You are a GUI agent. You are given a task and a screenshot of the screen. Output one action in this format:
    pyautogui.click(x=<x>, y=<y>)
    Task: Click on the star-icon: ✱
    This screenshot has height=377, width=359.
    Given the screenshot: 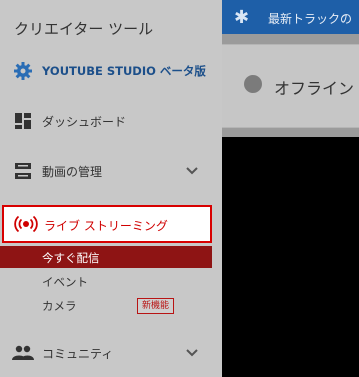 What is the action you would take?
    pyautogui.click(x=242, y=17)
    